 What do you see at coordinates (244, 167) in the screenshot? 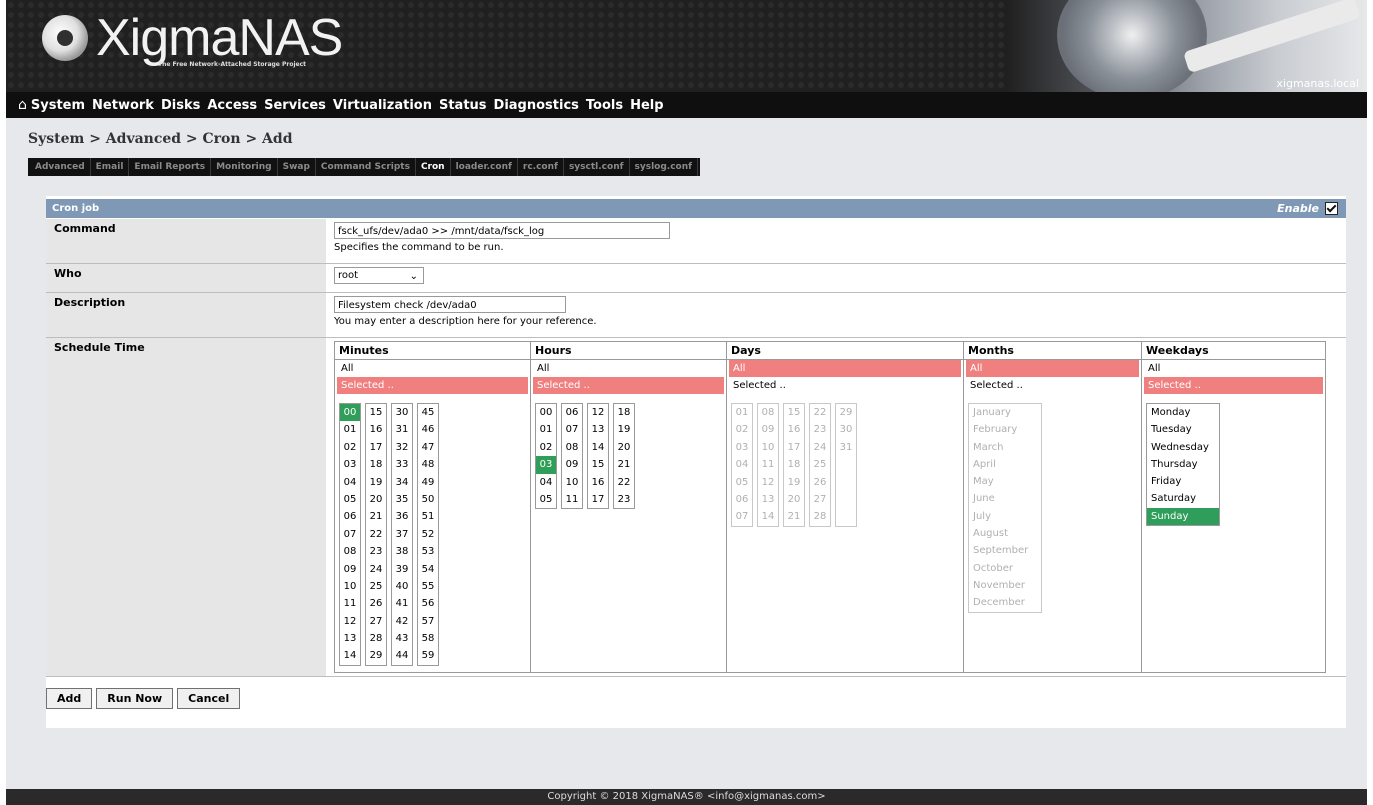
I see `tab-monitoring: Monitoring` at bounding box center [244, 167].